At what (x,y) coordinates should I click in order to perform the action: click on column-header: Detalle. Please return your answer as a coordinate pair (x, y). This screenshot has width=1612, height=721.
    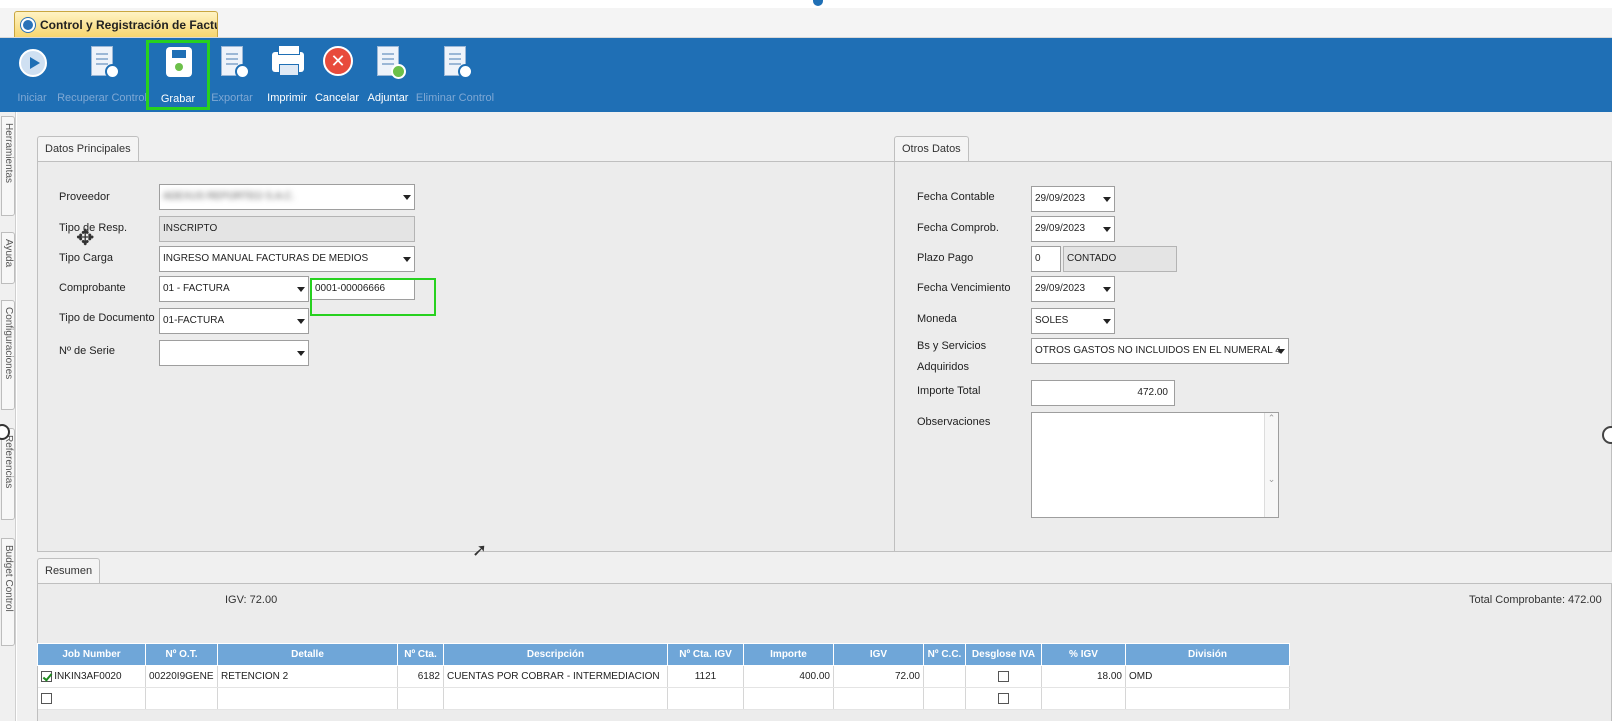
    Looking at the image, I should click on (307, 654).